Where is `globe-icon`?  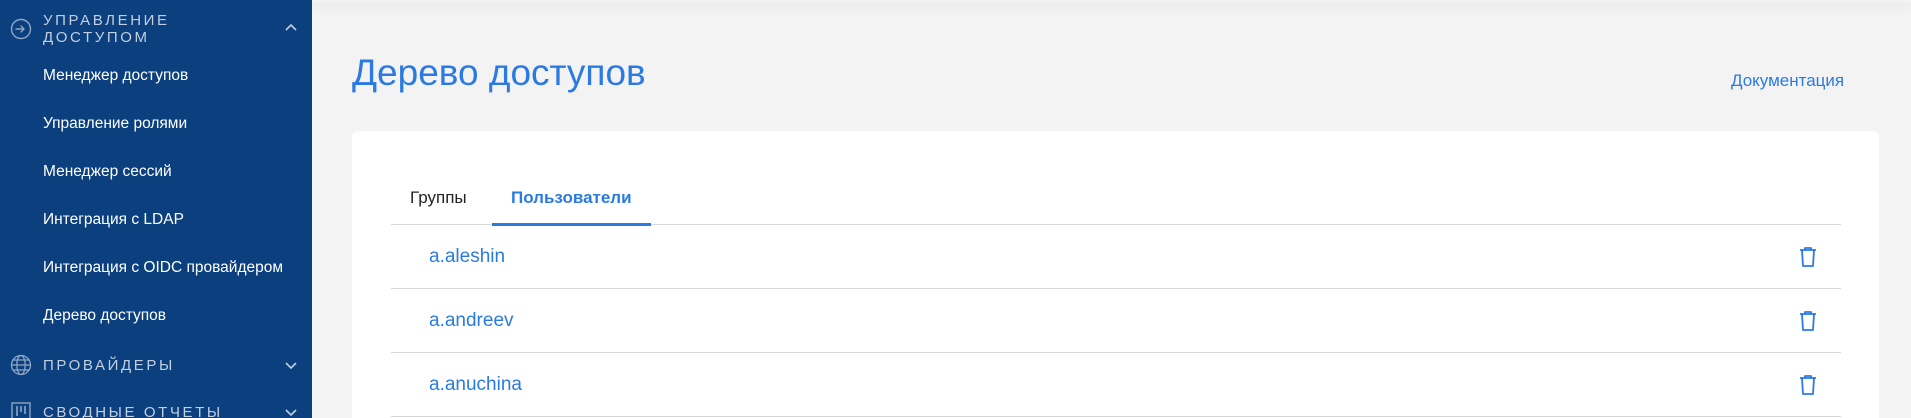 globe-icon is located at coordinates (21, 365).